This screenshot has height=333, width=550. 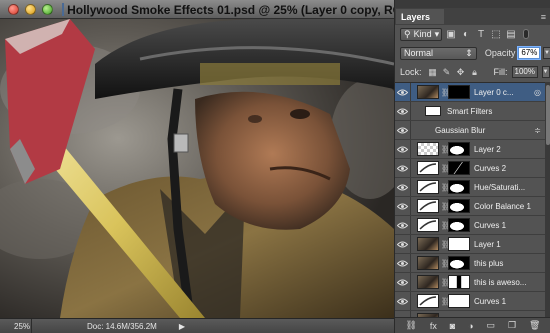 I want to click on lock-transparent-pixels-icon: ▦, so click(x=433, y=72).